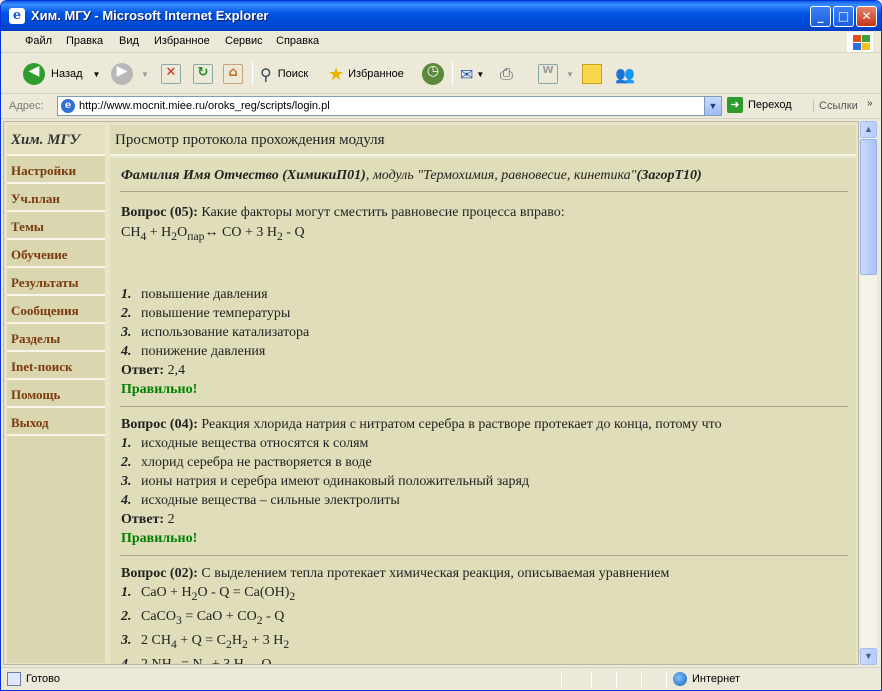 Image resolution: width=882 pixels, height=691 pixels. Describe the element at coordinates (56, 227) in the screenshot. I see `sidebar-item-topics: Темы` at that location.